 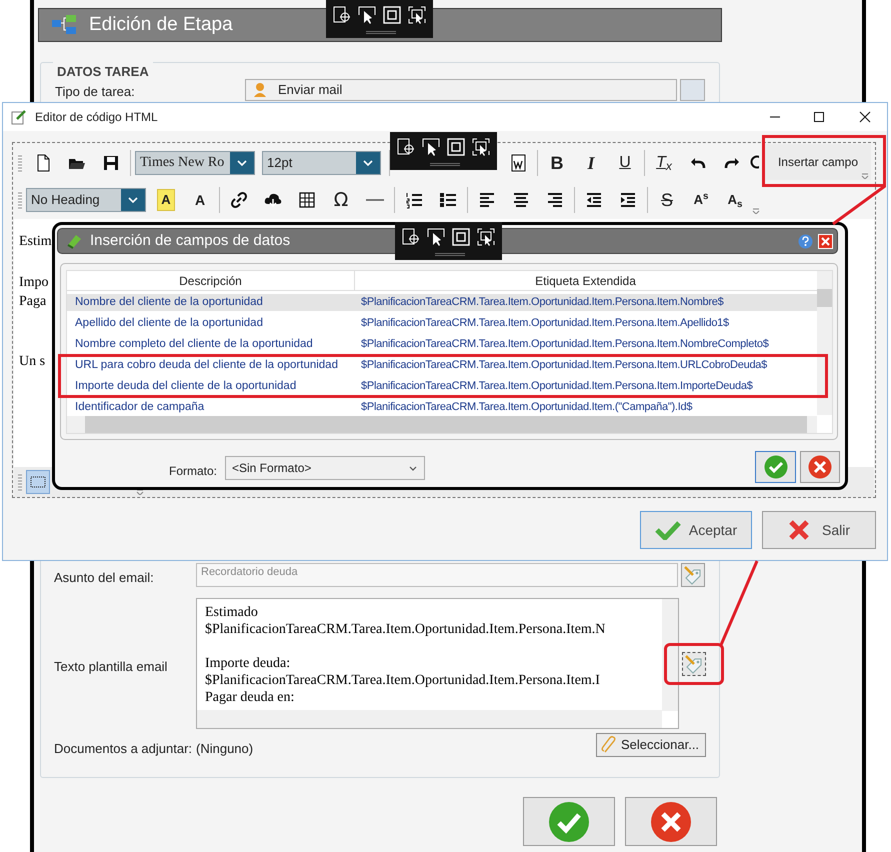 What do you see at coordinates (819, 530) in the screenshot?
I see `exit-button: Salir` at bounding box center [819, 530].